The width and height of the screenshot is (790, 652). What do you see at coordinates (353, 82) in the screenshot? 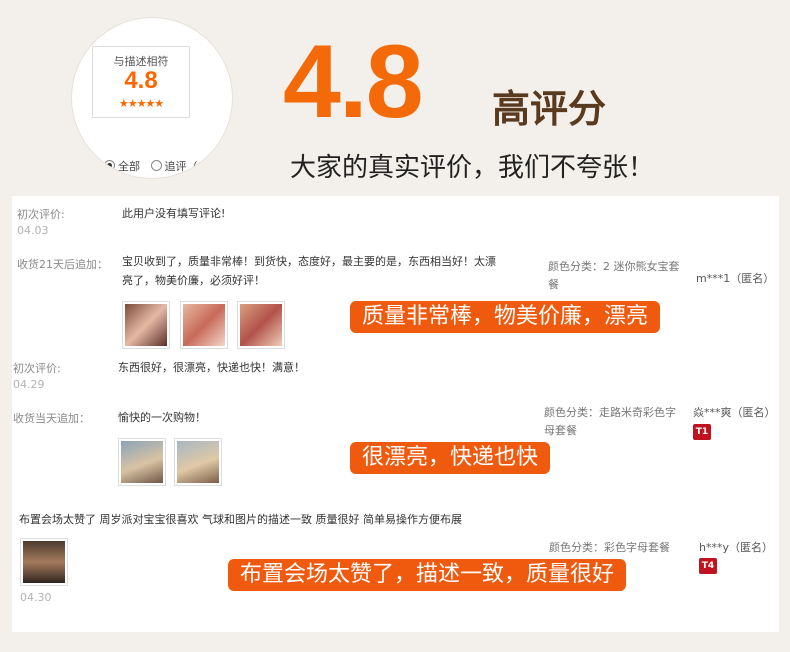
I see `big-score: 4.8` at bounding box center [353, 82].